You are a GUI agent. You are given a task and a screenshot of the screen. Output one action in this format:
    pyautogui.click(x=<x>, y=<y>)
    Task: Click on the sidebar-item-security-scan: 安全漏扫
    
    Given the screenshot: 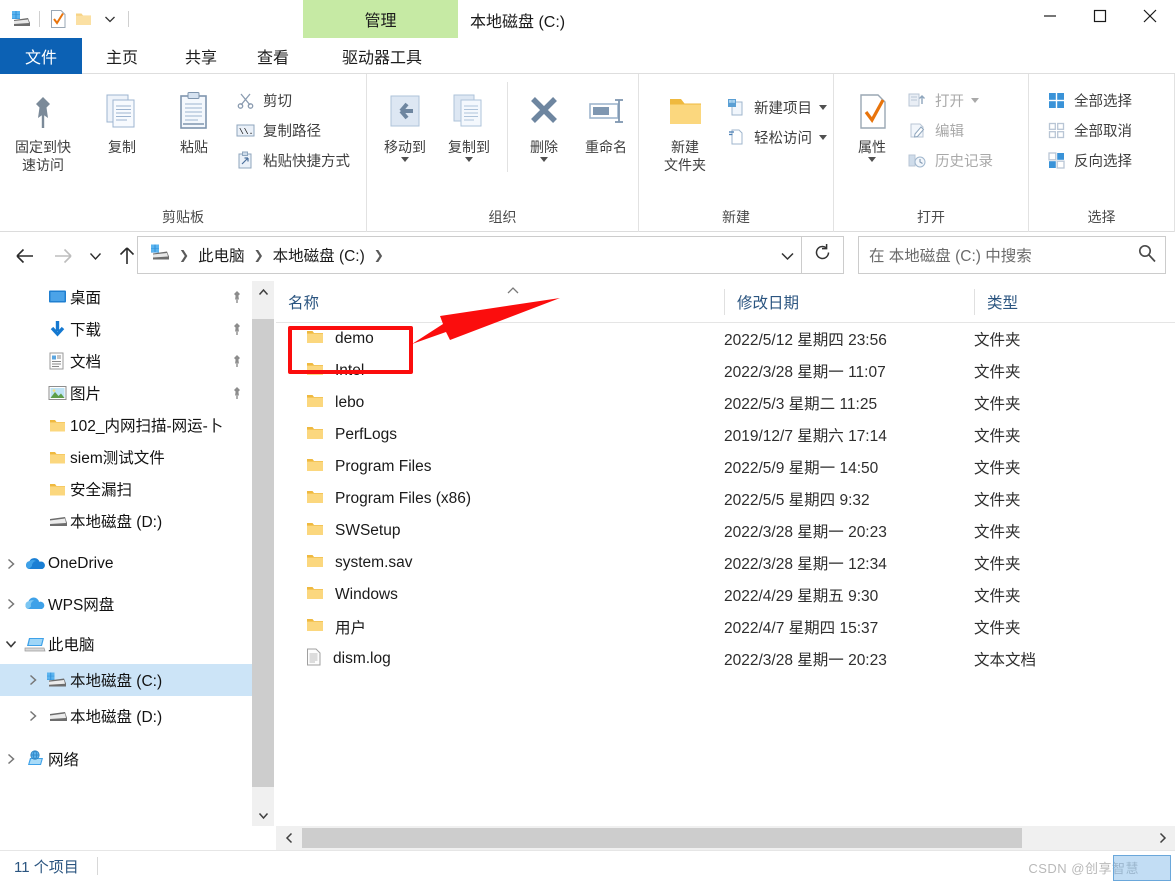 What is the action you would take?
    pyautogui.click(x=126, y=489)
    